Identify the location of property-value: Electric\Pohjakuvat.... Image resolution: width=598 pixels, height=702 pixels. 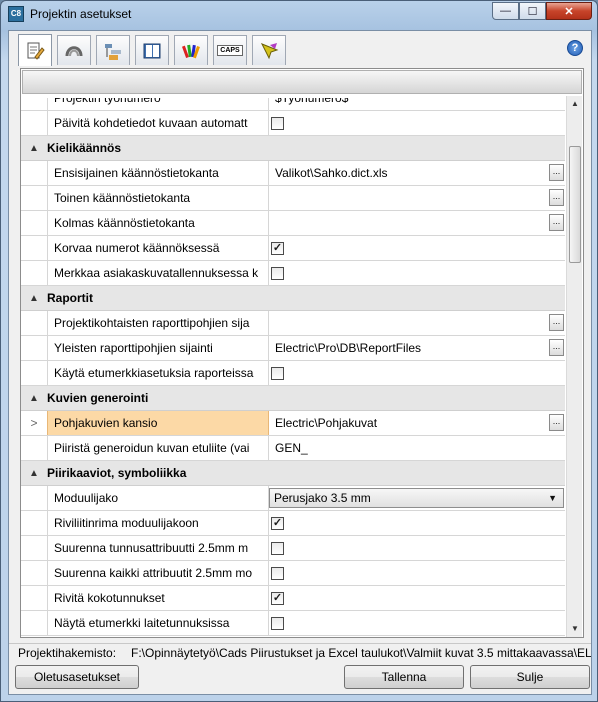
(417, 423).